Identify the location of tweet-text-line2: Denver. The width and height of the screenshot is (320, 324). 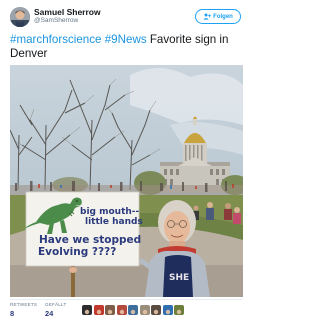
(29, 53).